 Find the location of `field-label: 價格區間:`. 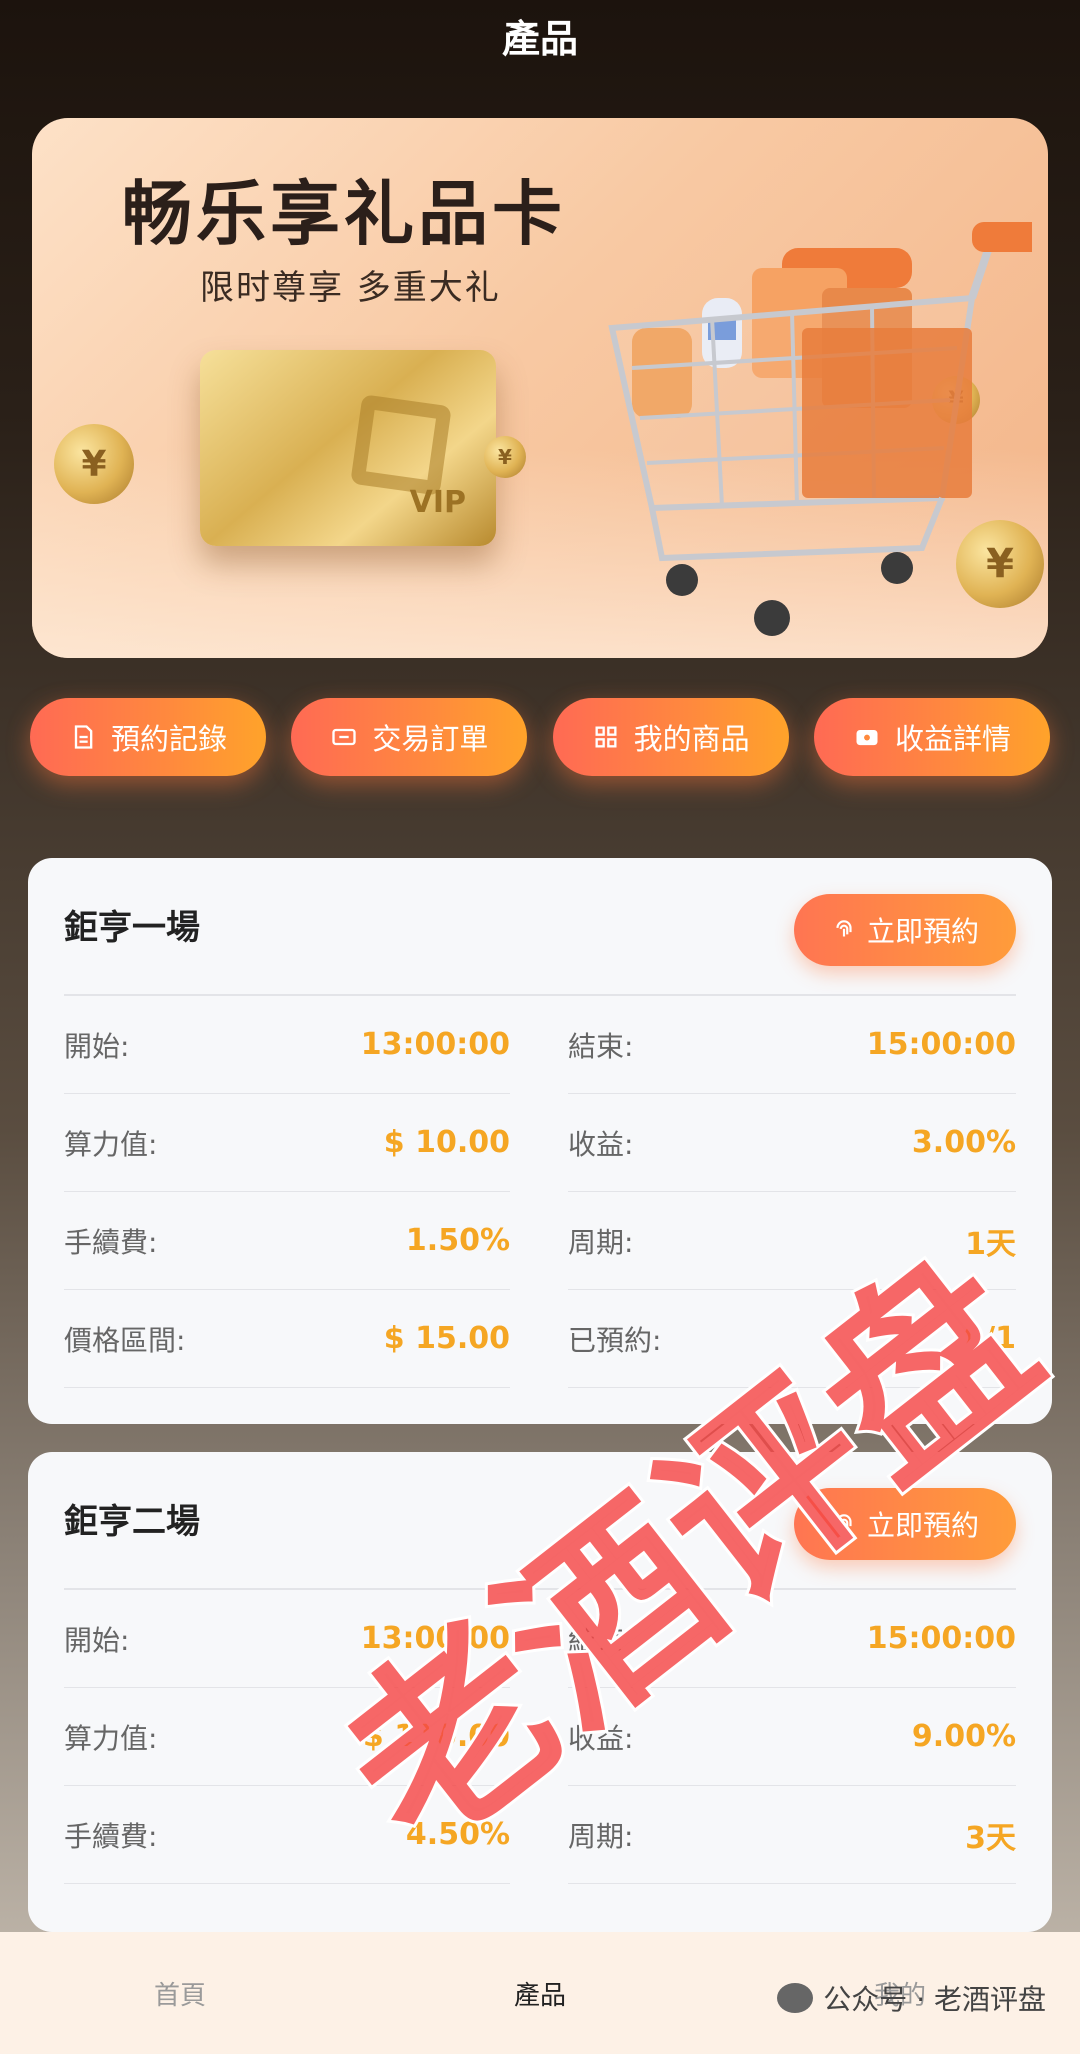

field-label: 價格區間: is located at coordinates (125, 1340).